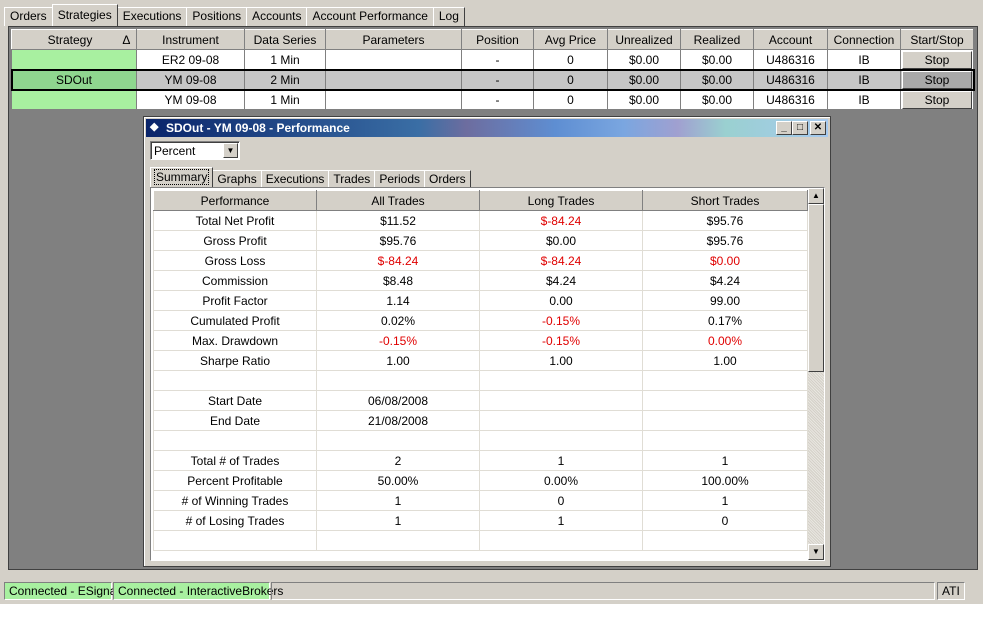 Image resolution: width=983 pixels, height=628 pixels. Describe the element at coordinates (784, 128) in the screenshot. I see `minimize-button: _` at that location.